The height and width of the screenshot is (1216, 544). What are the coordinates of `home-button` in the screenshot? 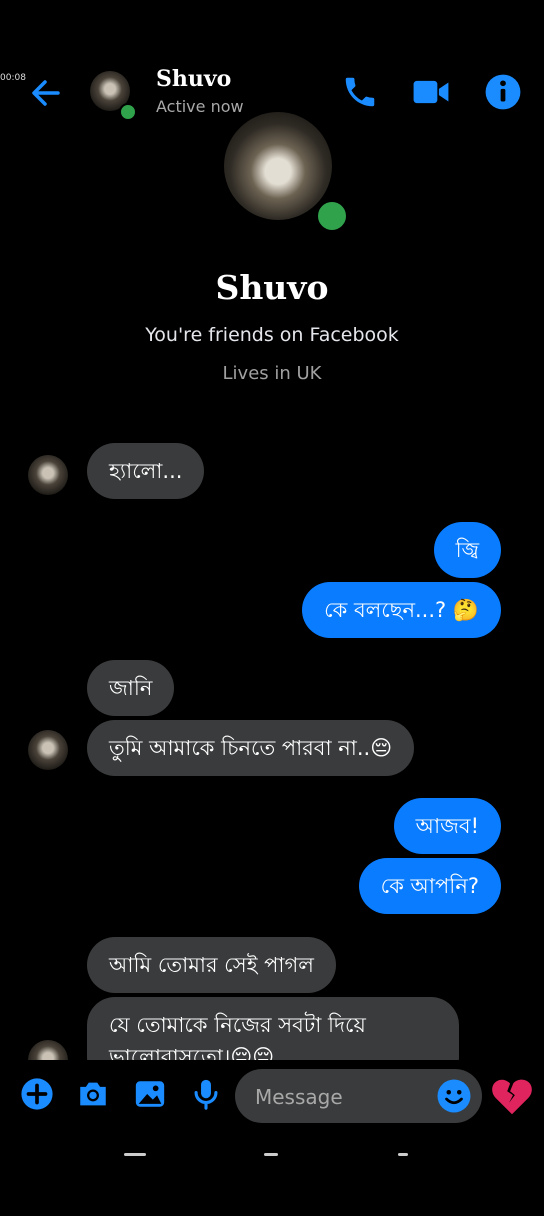 It's located at (271, 1154).